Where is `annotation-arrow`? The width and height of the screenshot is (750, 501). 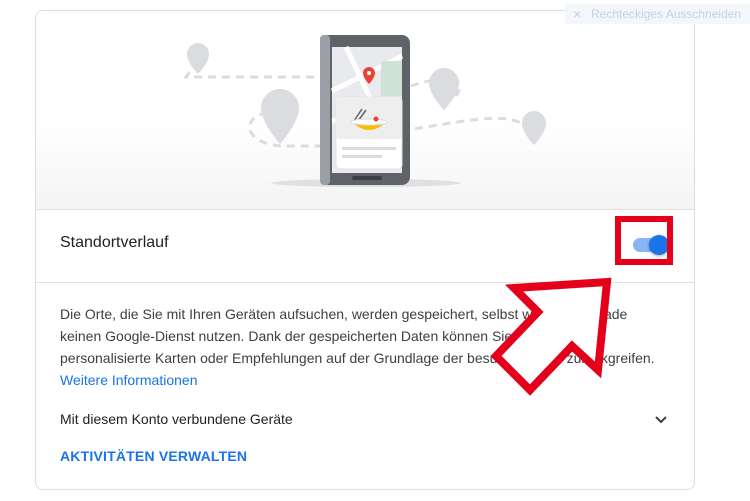
annotation-arrow is located at coordinates (551, 336).